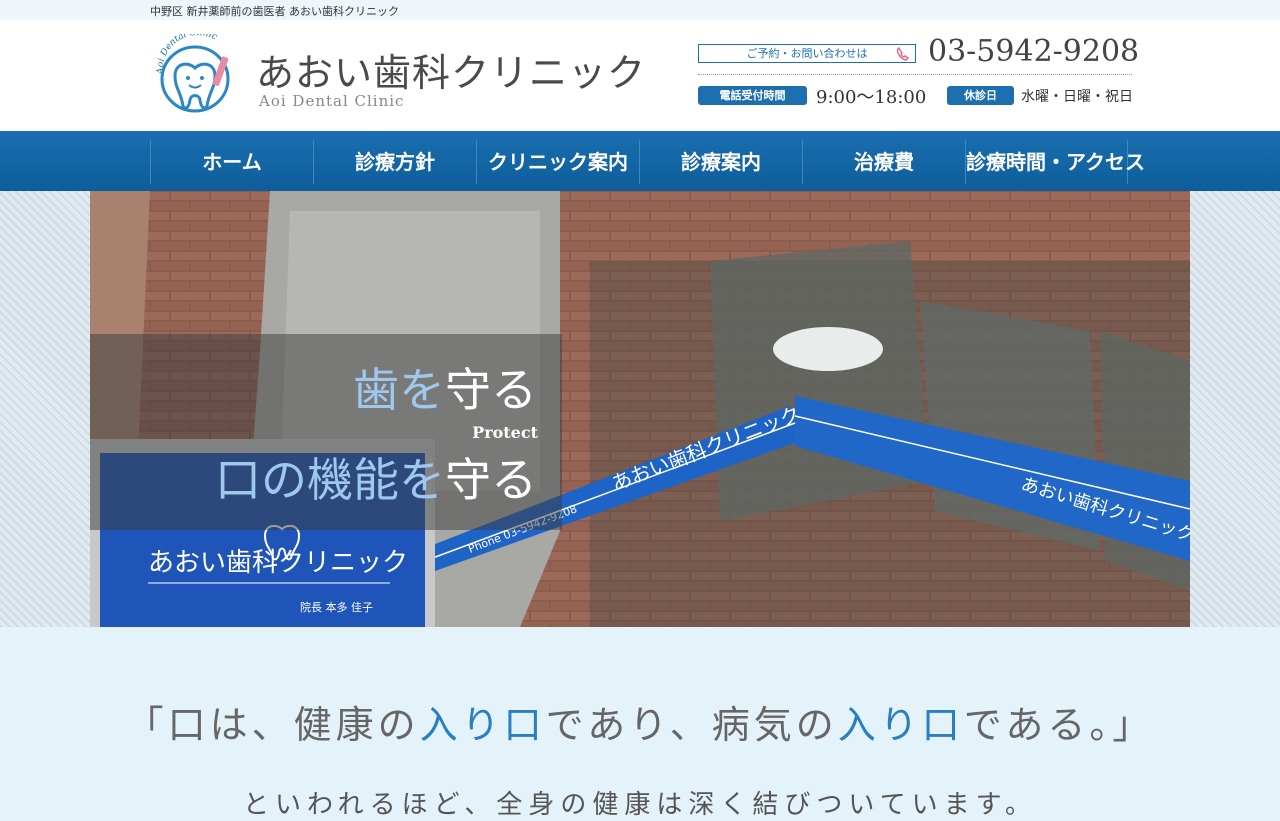  Describe the element at coordinates (1033, 51) in the screenshot. I see `phone-number: 03-5942-9208` at that location.